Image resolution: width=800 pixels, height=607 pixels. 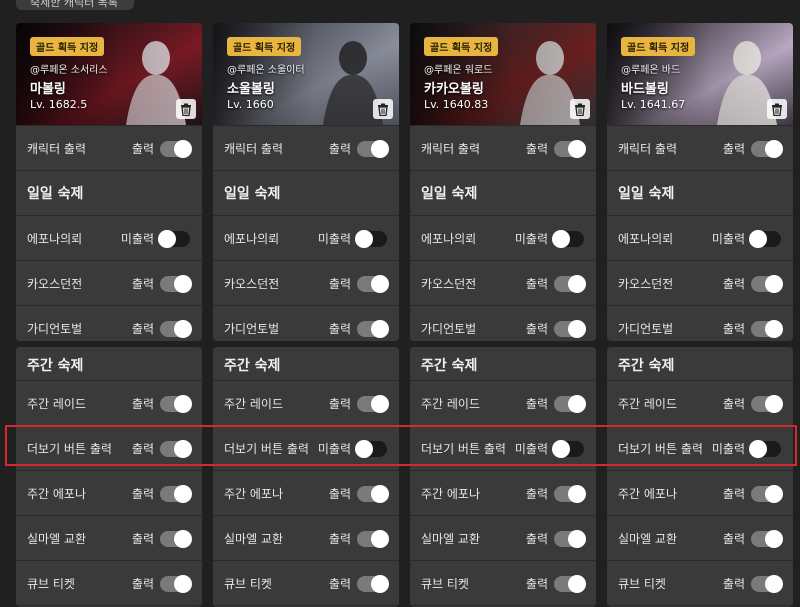 I want to click on setting-row: 더보기 버튼 출력 출력, so click(x=109, y=448).